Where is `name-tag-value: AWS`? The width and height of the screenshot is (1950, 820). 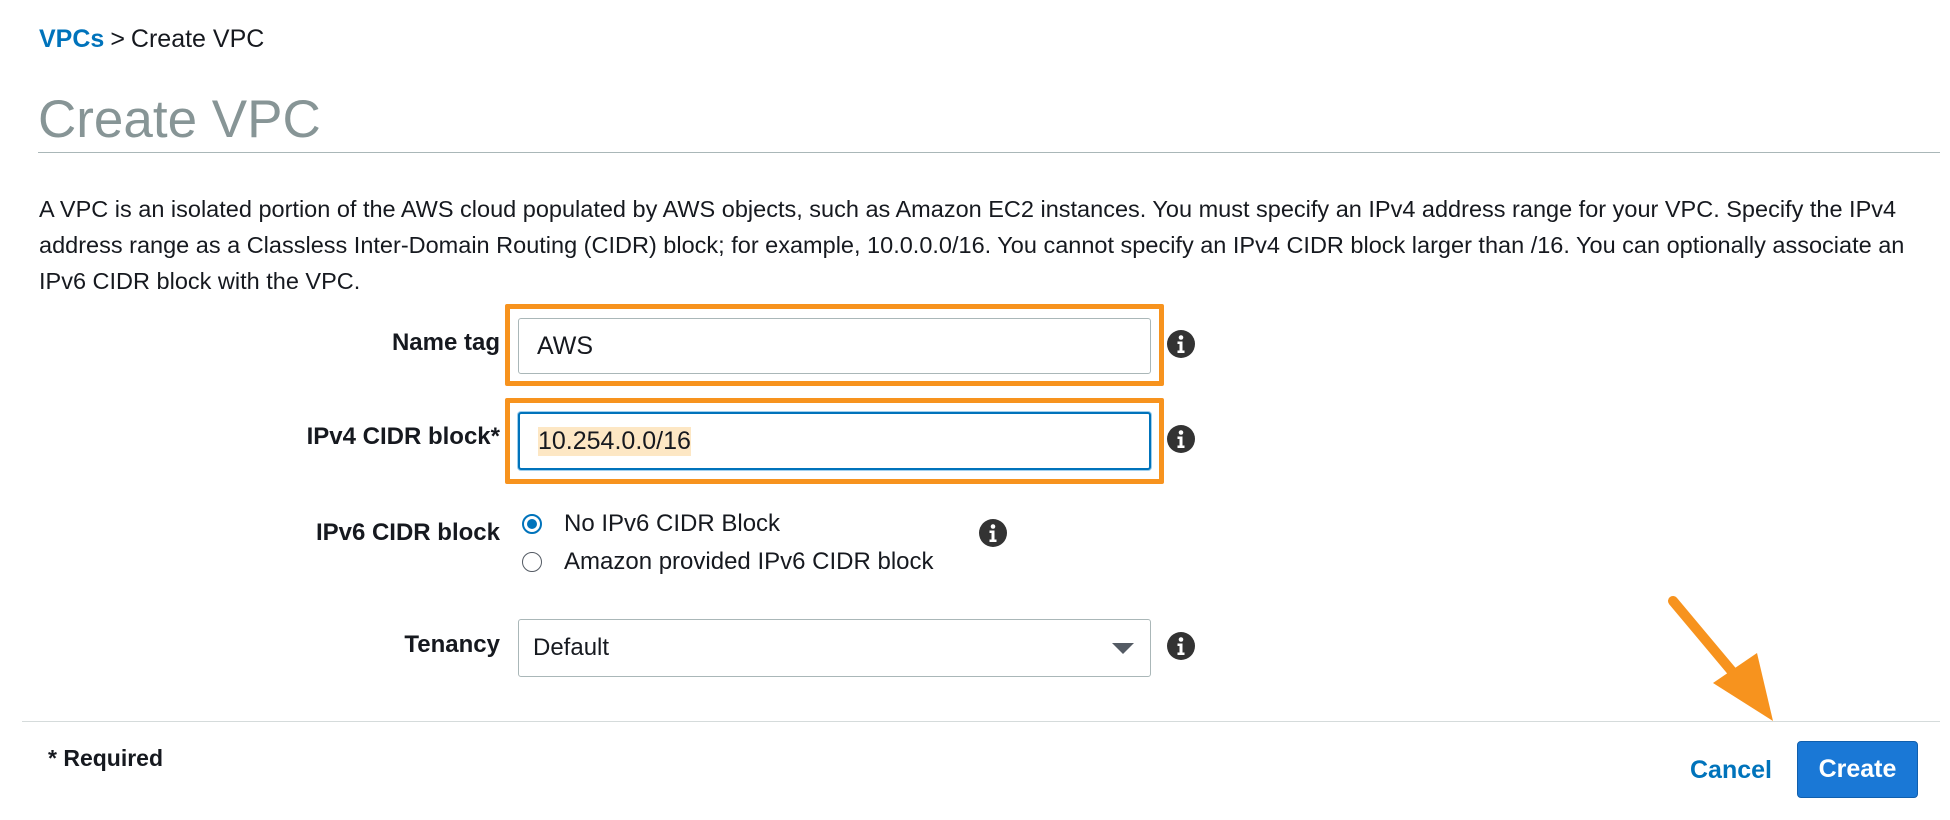
name-tag-value: AWS is located at coordinates (565, 345).